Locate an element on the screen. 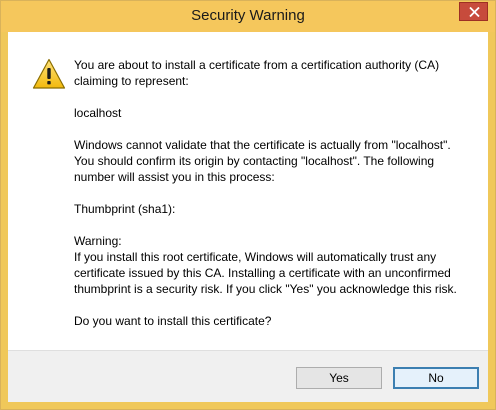 The width and height of the screenshot is (496, 410). close-button is located at coordinates (473, 11).